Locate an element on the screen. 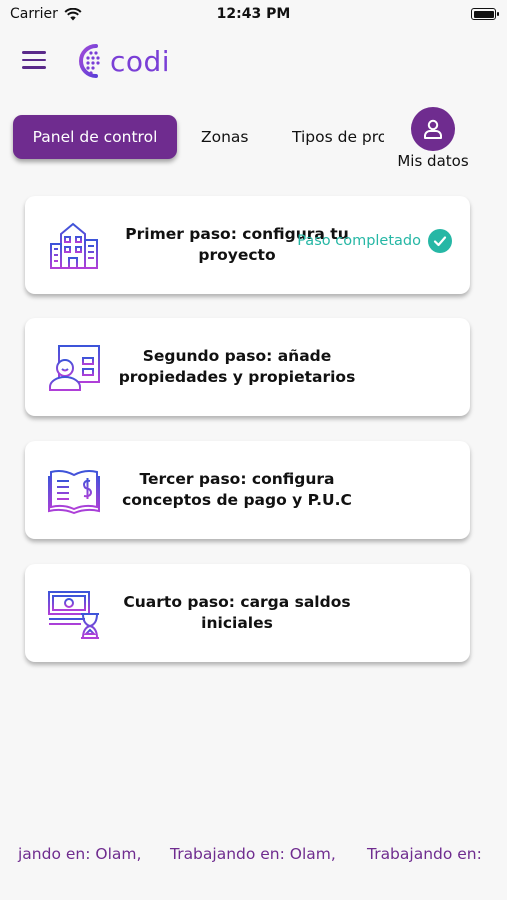 This screenshot has width=507, height=900. my-data-label: Mis datos is located at coordinates (433, 161).